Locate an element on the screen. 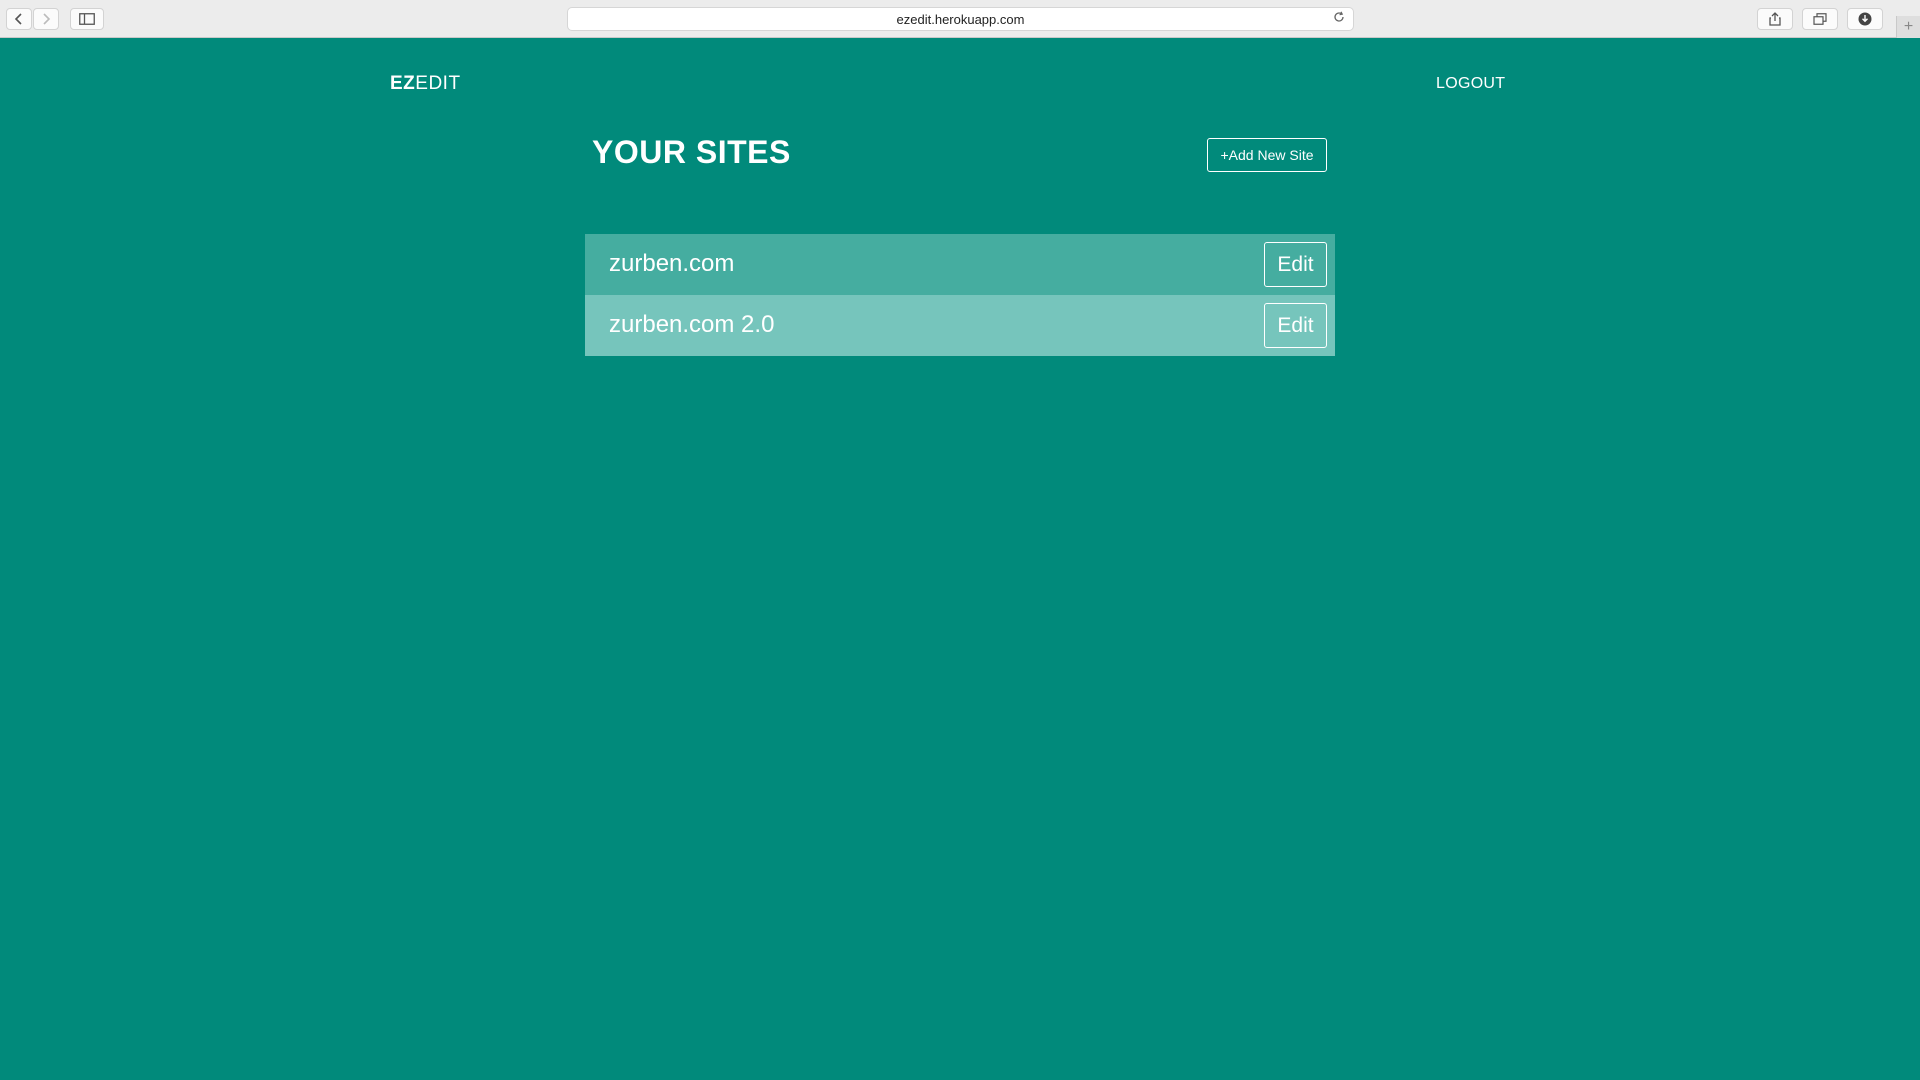 This screenshot has height=1080, width=1920. logo-bold-text: EZ is located at coordinates (403, 83).